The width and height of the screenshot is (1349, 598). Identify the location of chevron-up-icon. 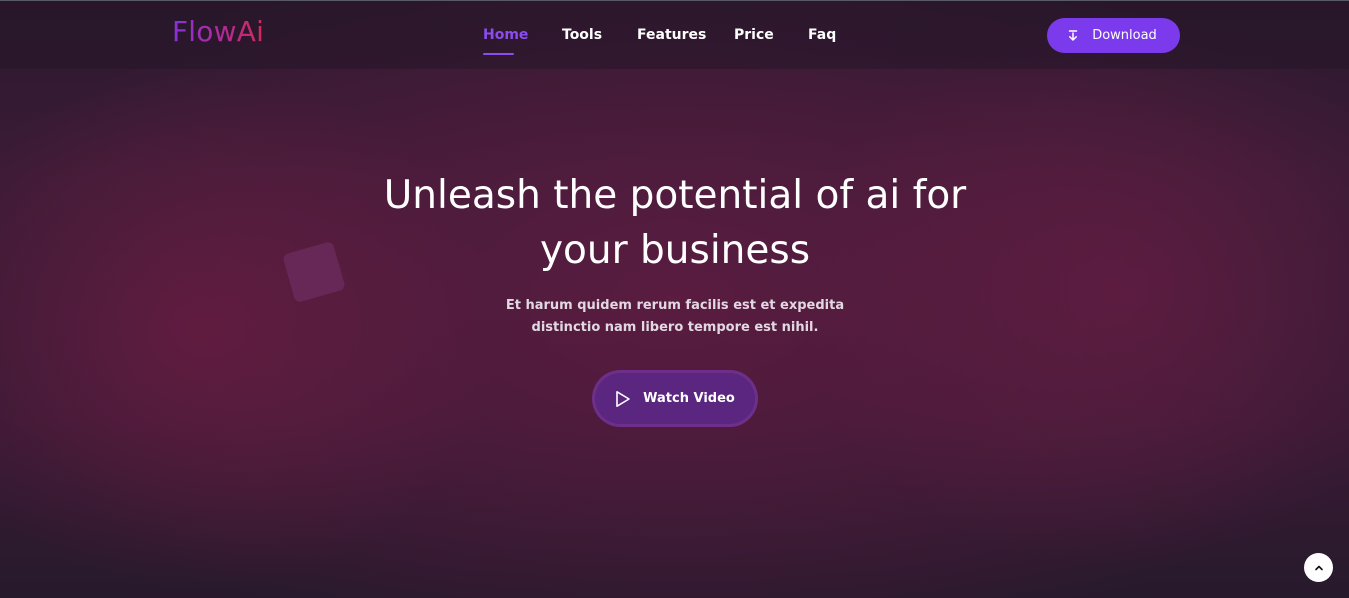
(1319, 568).